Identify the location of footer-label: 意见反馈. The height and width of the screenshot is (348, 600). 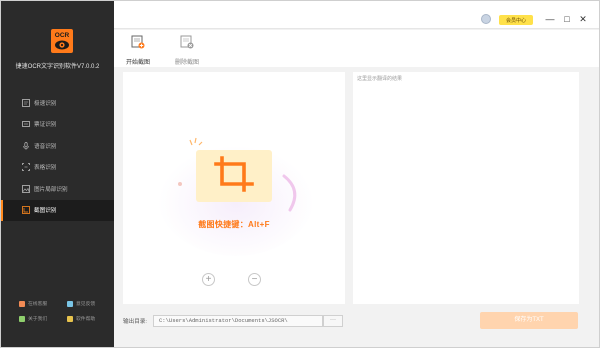
(86, 304).